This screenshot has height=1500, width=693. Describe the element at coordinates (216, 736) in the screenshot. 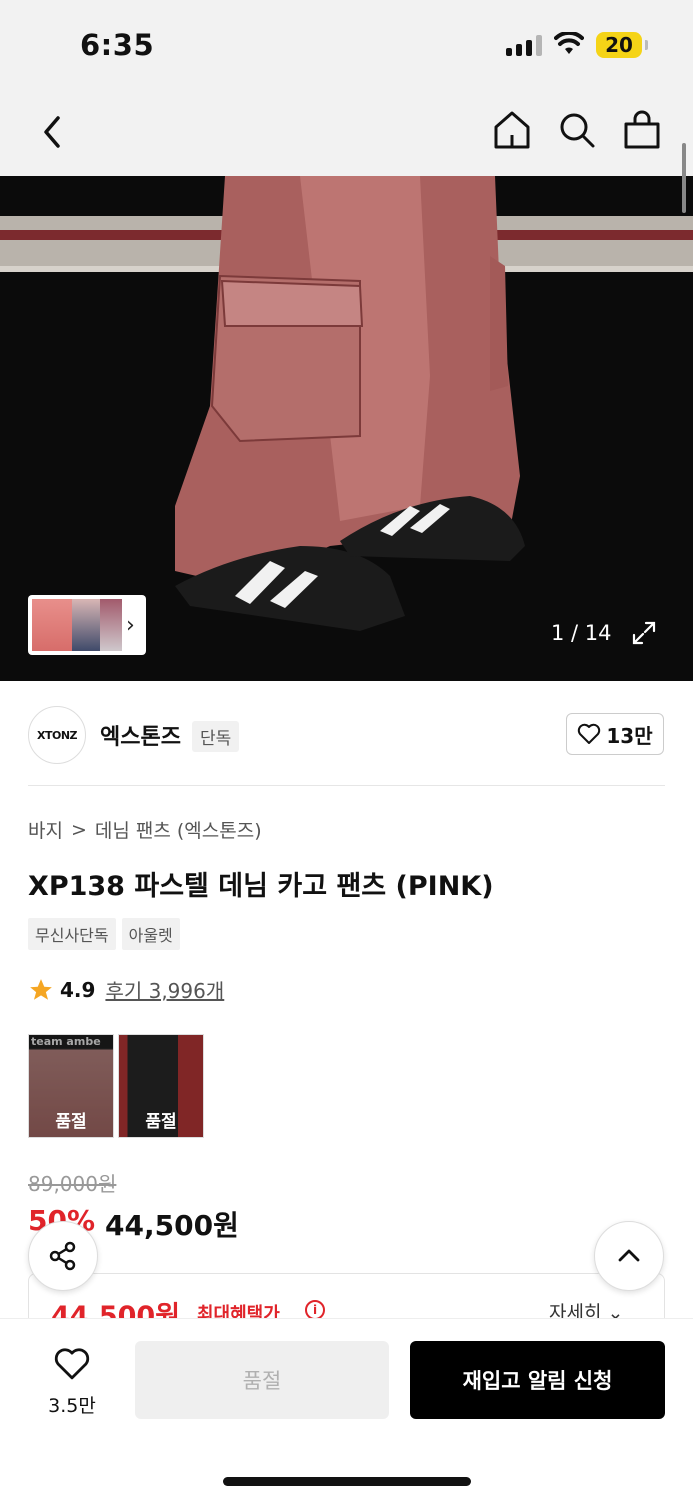

I see `exclusive-badge: 단독` at that location.